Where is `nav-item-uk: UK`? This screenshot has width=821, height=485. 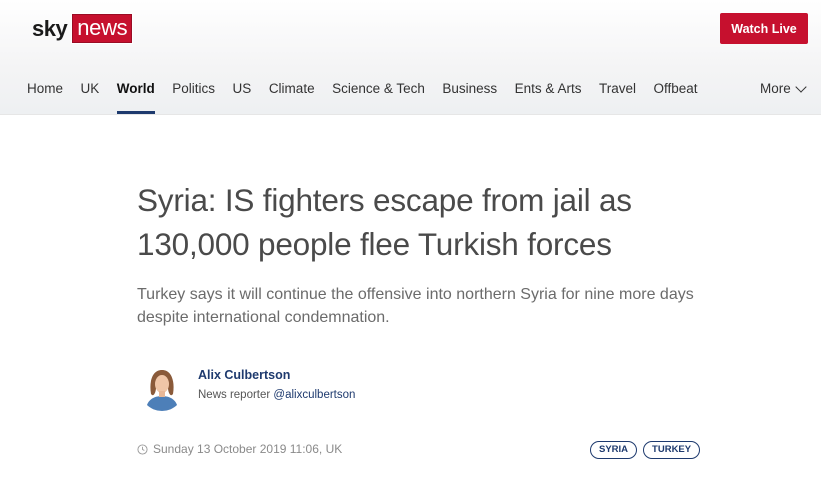
nav-item-uk: UK is located at coordinates (90, 97).